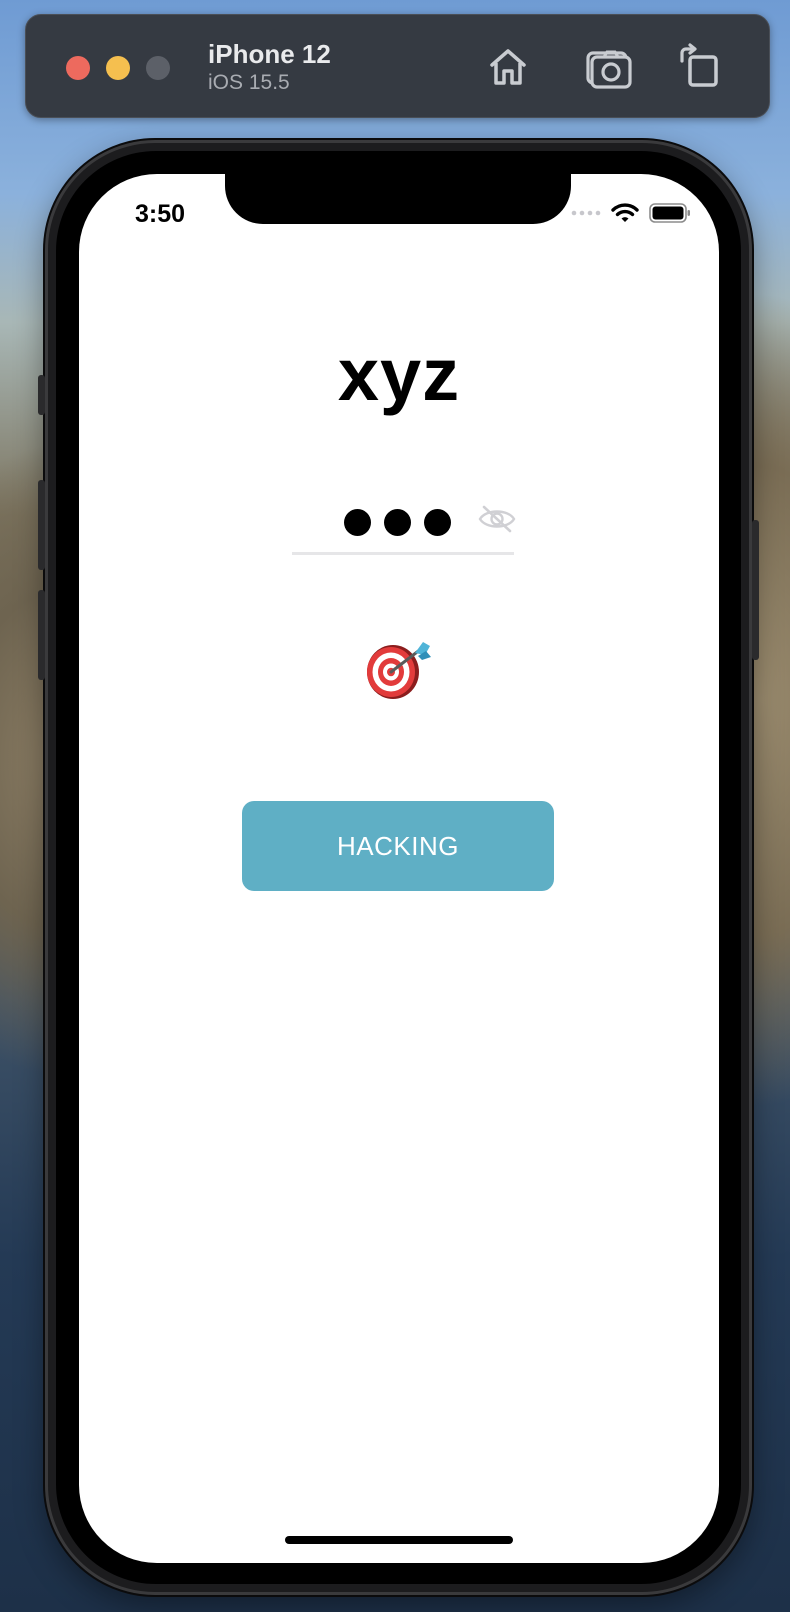  What do you see at coordinates (497, 519) in the screenshot?
I see `eye-slash-icon` at bounding box center [497, 519].